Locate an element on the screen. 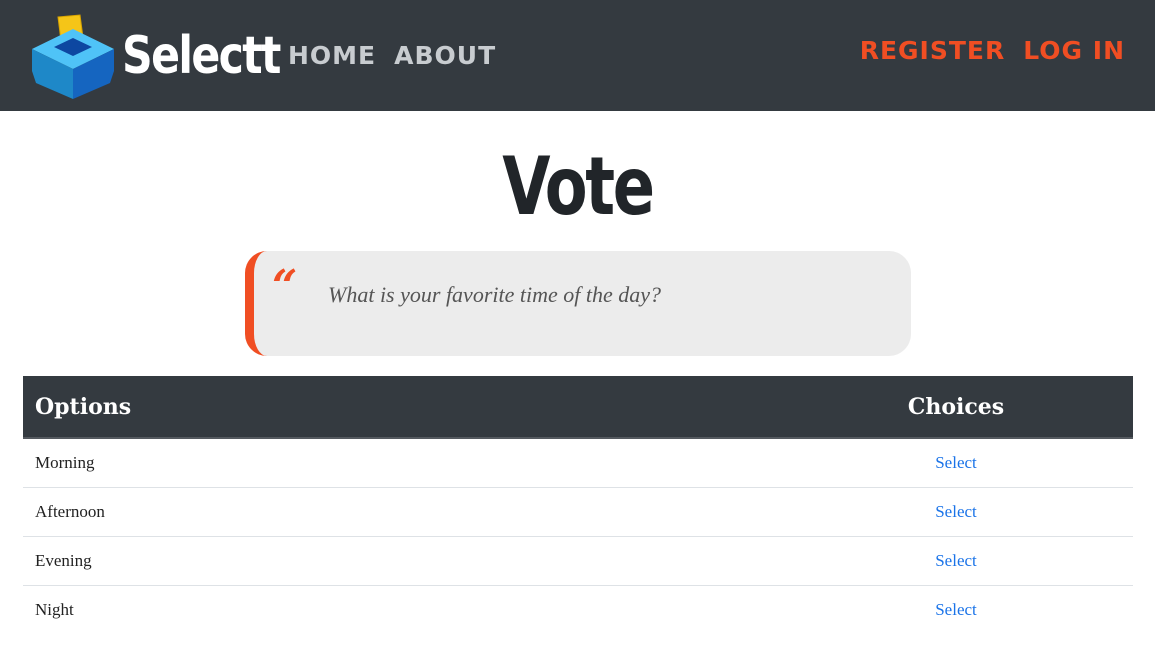 The width and height of the screenshot is (1155, 645). table-row: Afternoon Select is located at coordinates (578, 512).